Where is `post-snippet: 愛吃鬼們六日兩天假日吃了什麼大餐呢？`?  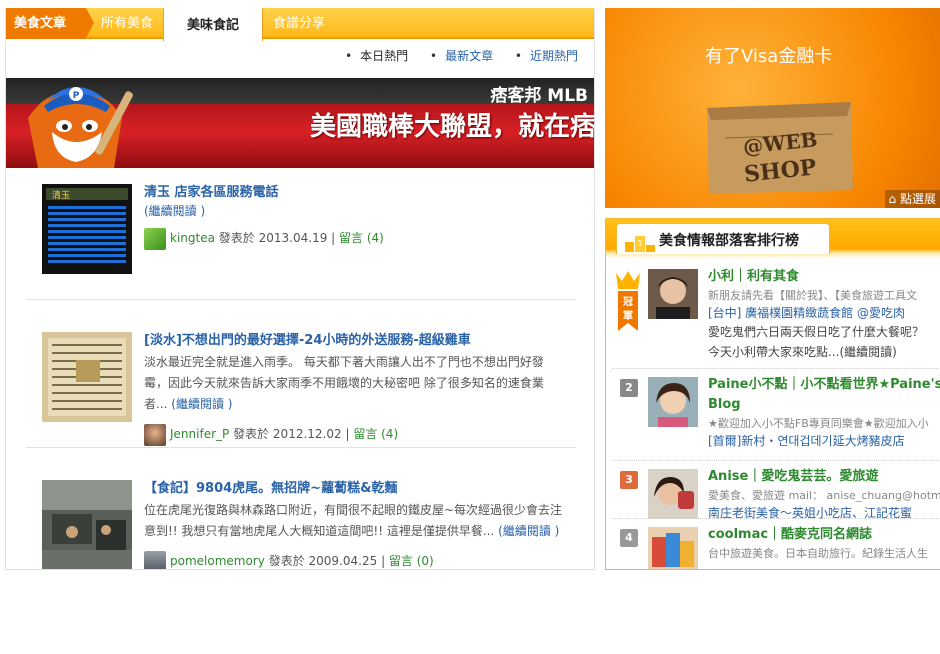 post-snippet: 愛吃鬼們六日兩天假日吃了什麼大餐呢？ is located at coordinates (816, 332).